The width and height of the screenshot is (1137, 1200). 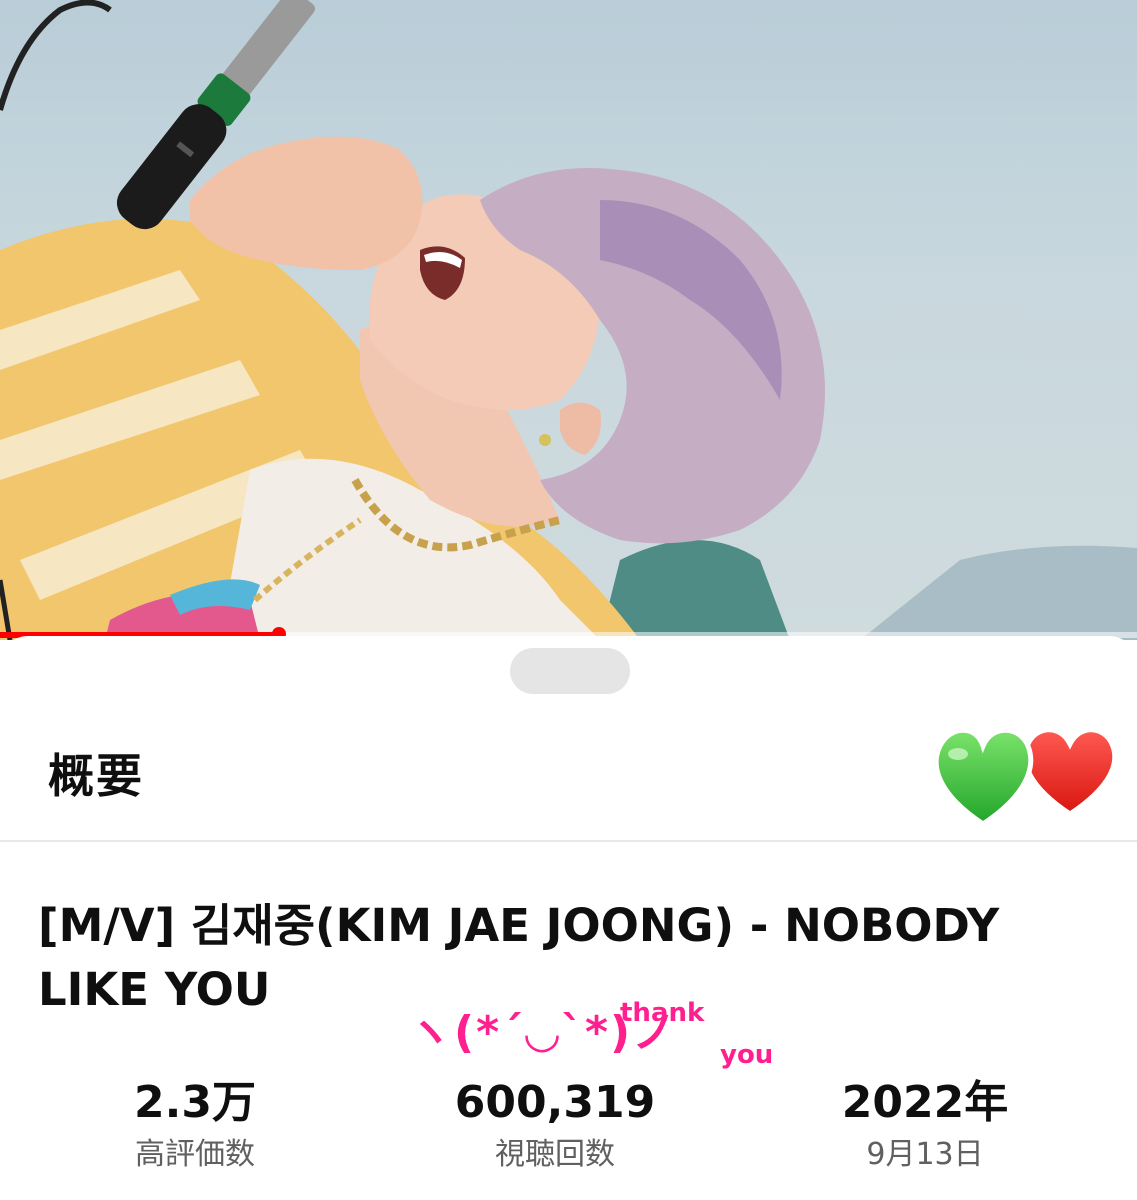 What do you see at coordinates (925, 1102) in the screenshot?
I see `upload-year: 2022年` at bounding box center [925, 1102].